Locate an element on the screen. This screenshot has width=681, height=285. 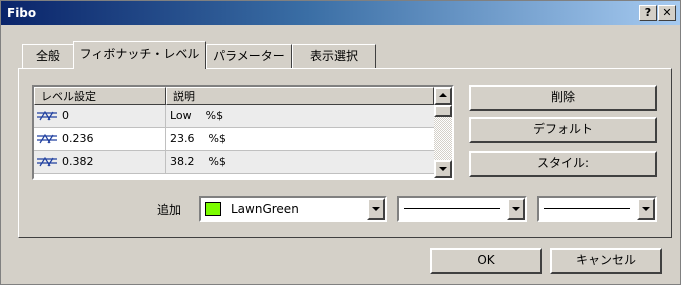
vertical-scrollbar is located at coordinates (443, 132).